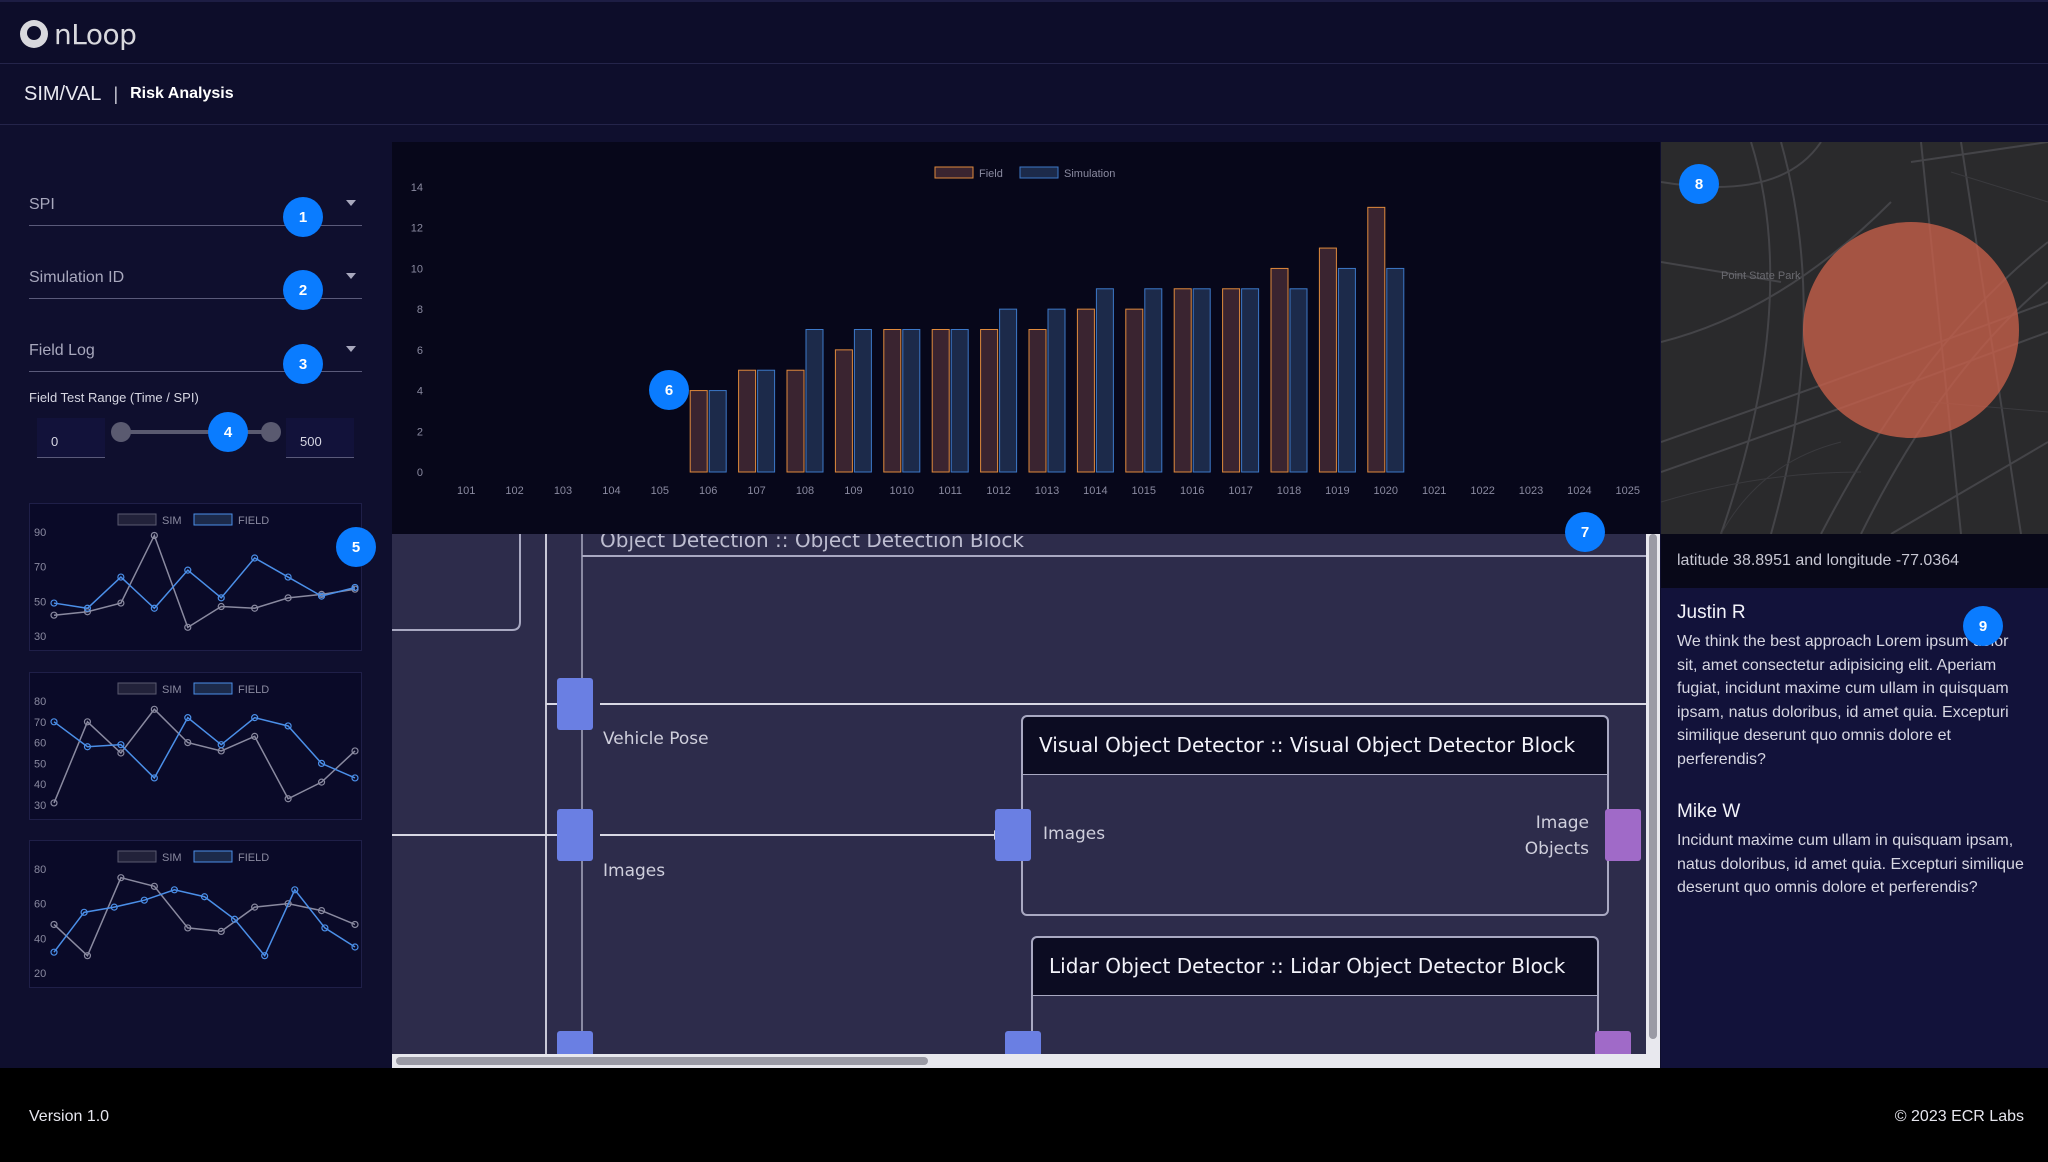 The width and height of the screenshot is (2048, 1162). Describe the element at coordinates (62, 94) in the screenshot. I see `breadcrumb-section: SIM/VAL` at that location.